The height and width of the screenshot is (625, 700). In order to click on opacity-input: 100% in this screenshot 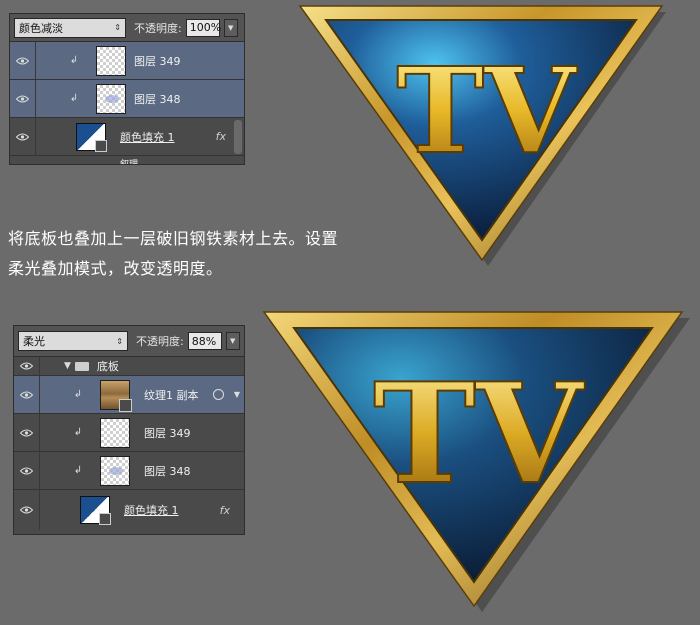, I will do `click(203, 27)`.